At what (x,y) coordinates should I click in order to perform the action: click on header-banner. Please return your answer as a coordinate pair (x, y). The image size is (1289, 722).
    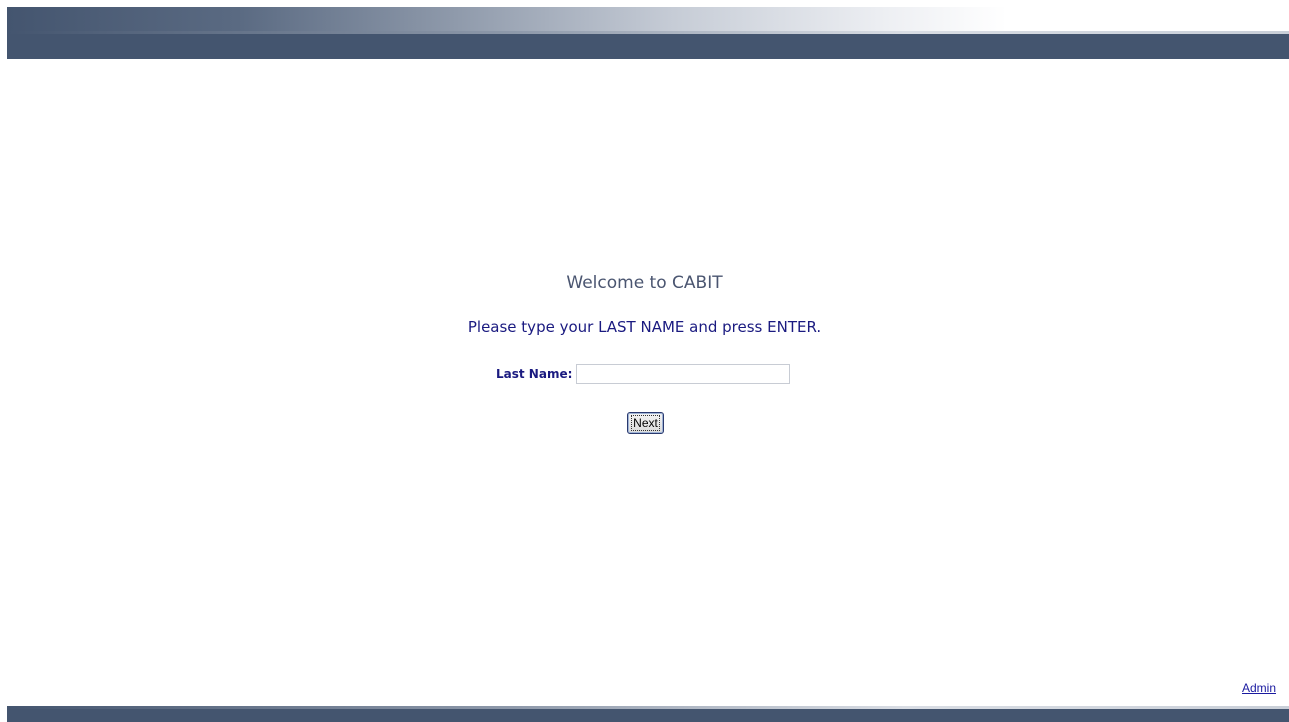
    Looking at the image, I should click on (648, 33).